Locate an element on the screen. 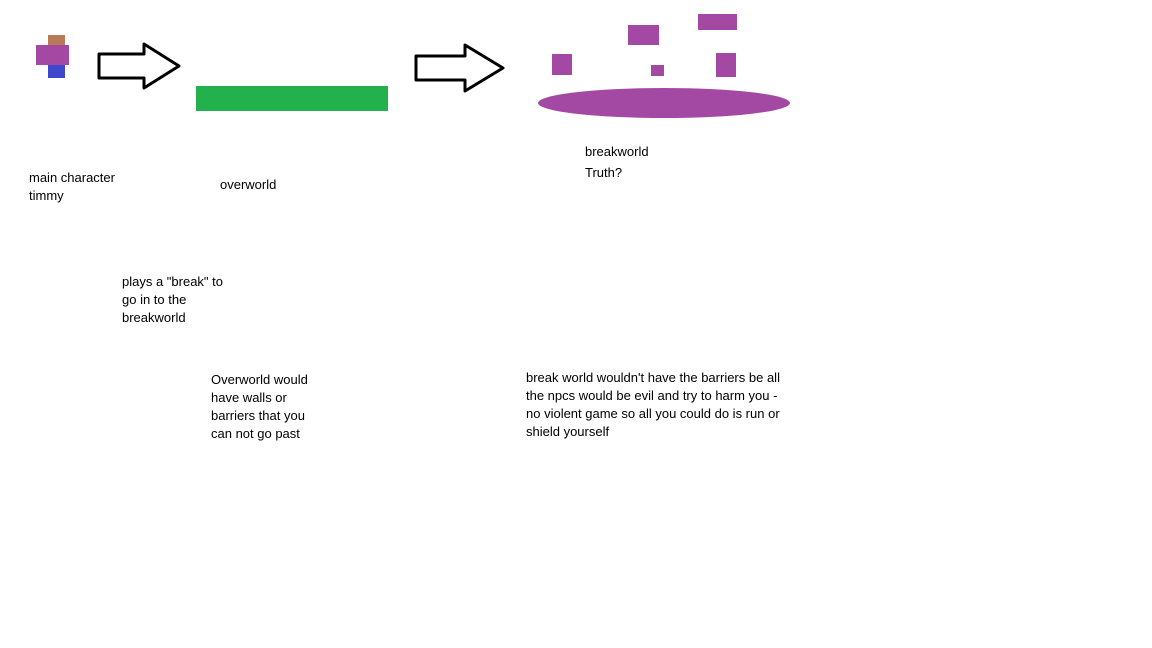 The width and height of the screenshot is (1152, 648). overworld-note-line: Overworld would is located at coordinates (259, 379).